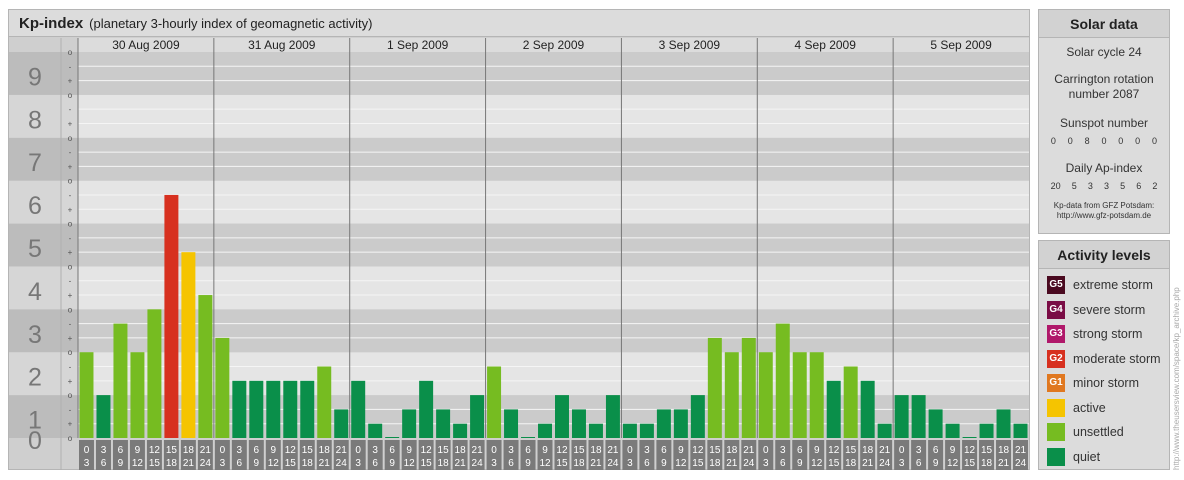 The width and height of the screenshot is (1184, 480). I want to click on day-label: 1 Sep 2009, so click(418, 45).